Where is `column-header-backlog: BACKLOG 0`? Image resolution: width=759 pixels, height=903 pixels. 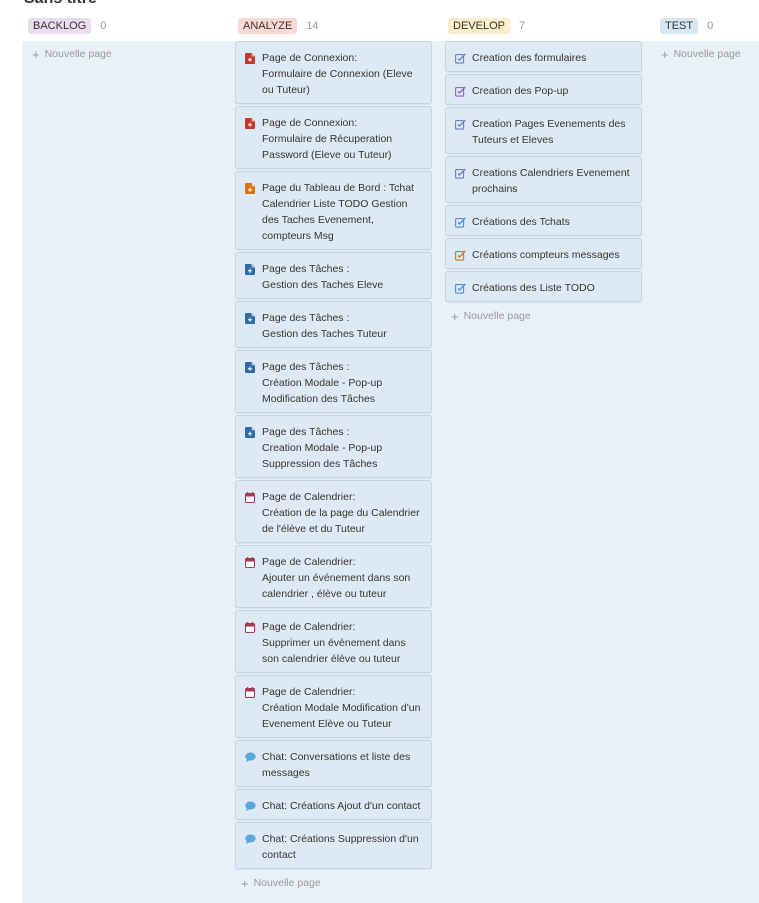
column-header-backlog: BACKLOG 0 is located at coordinates (67, 26).